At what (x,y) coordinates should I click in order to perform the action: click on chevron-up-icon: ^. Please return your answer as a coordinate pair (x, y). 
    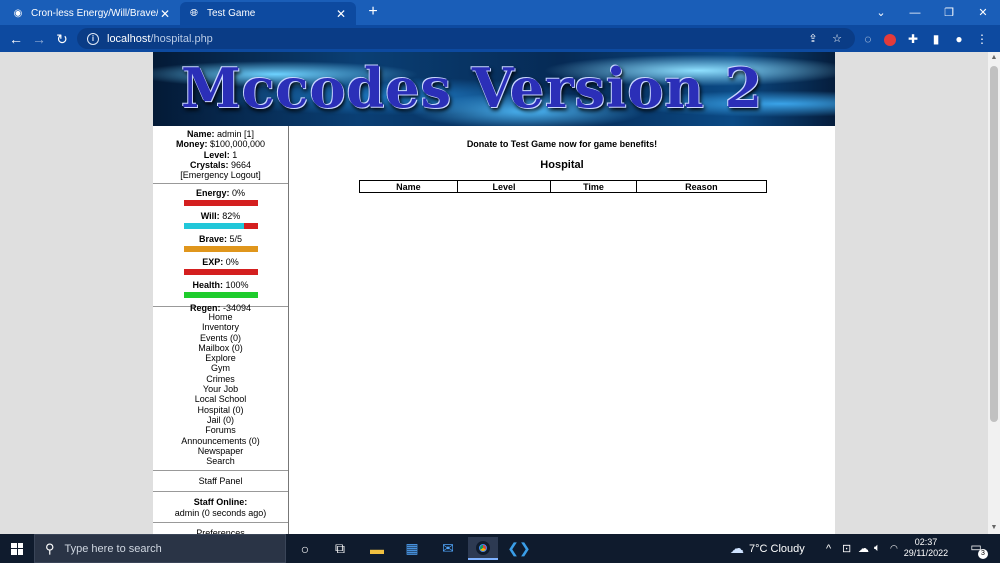
    Looking at the image, I should click on (828, 548).